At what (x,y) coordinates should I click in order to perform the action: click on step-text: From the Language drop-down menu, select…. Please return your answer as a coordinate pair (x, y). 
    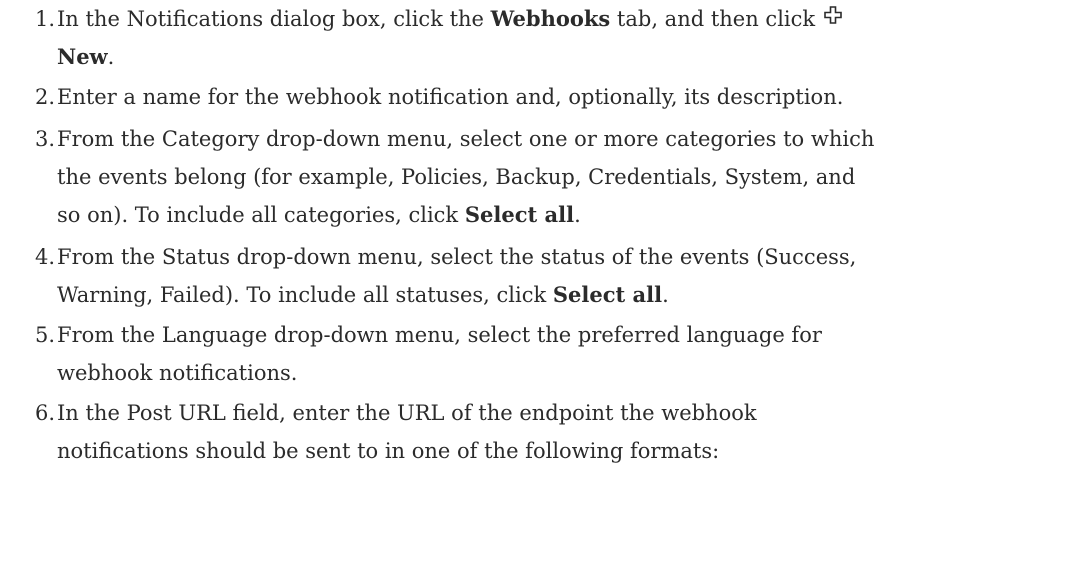
    Looking at the image, I should click on (564, 354).